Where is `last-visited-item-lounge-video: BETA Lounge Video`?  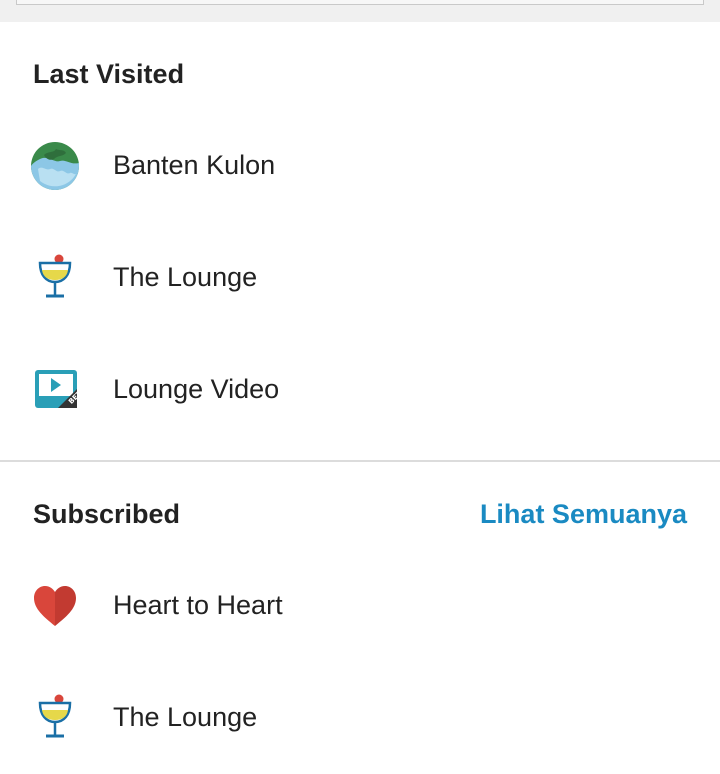
last-visited-item-lounge-video: BETA Lounge Video is located at coordinates (360, 390).